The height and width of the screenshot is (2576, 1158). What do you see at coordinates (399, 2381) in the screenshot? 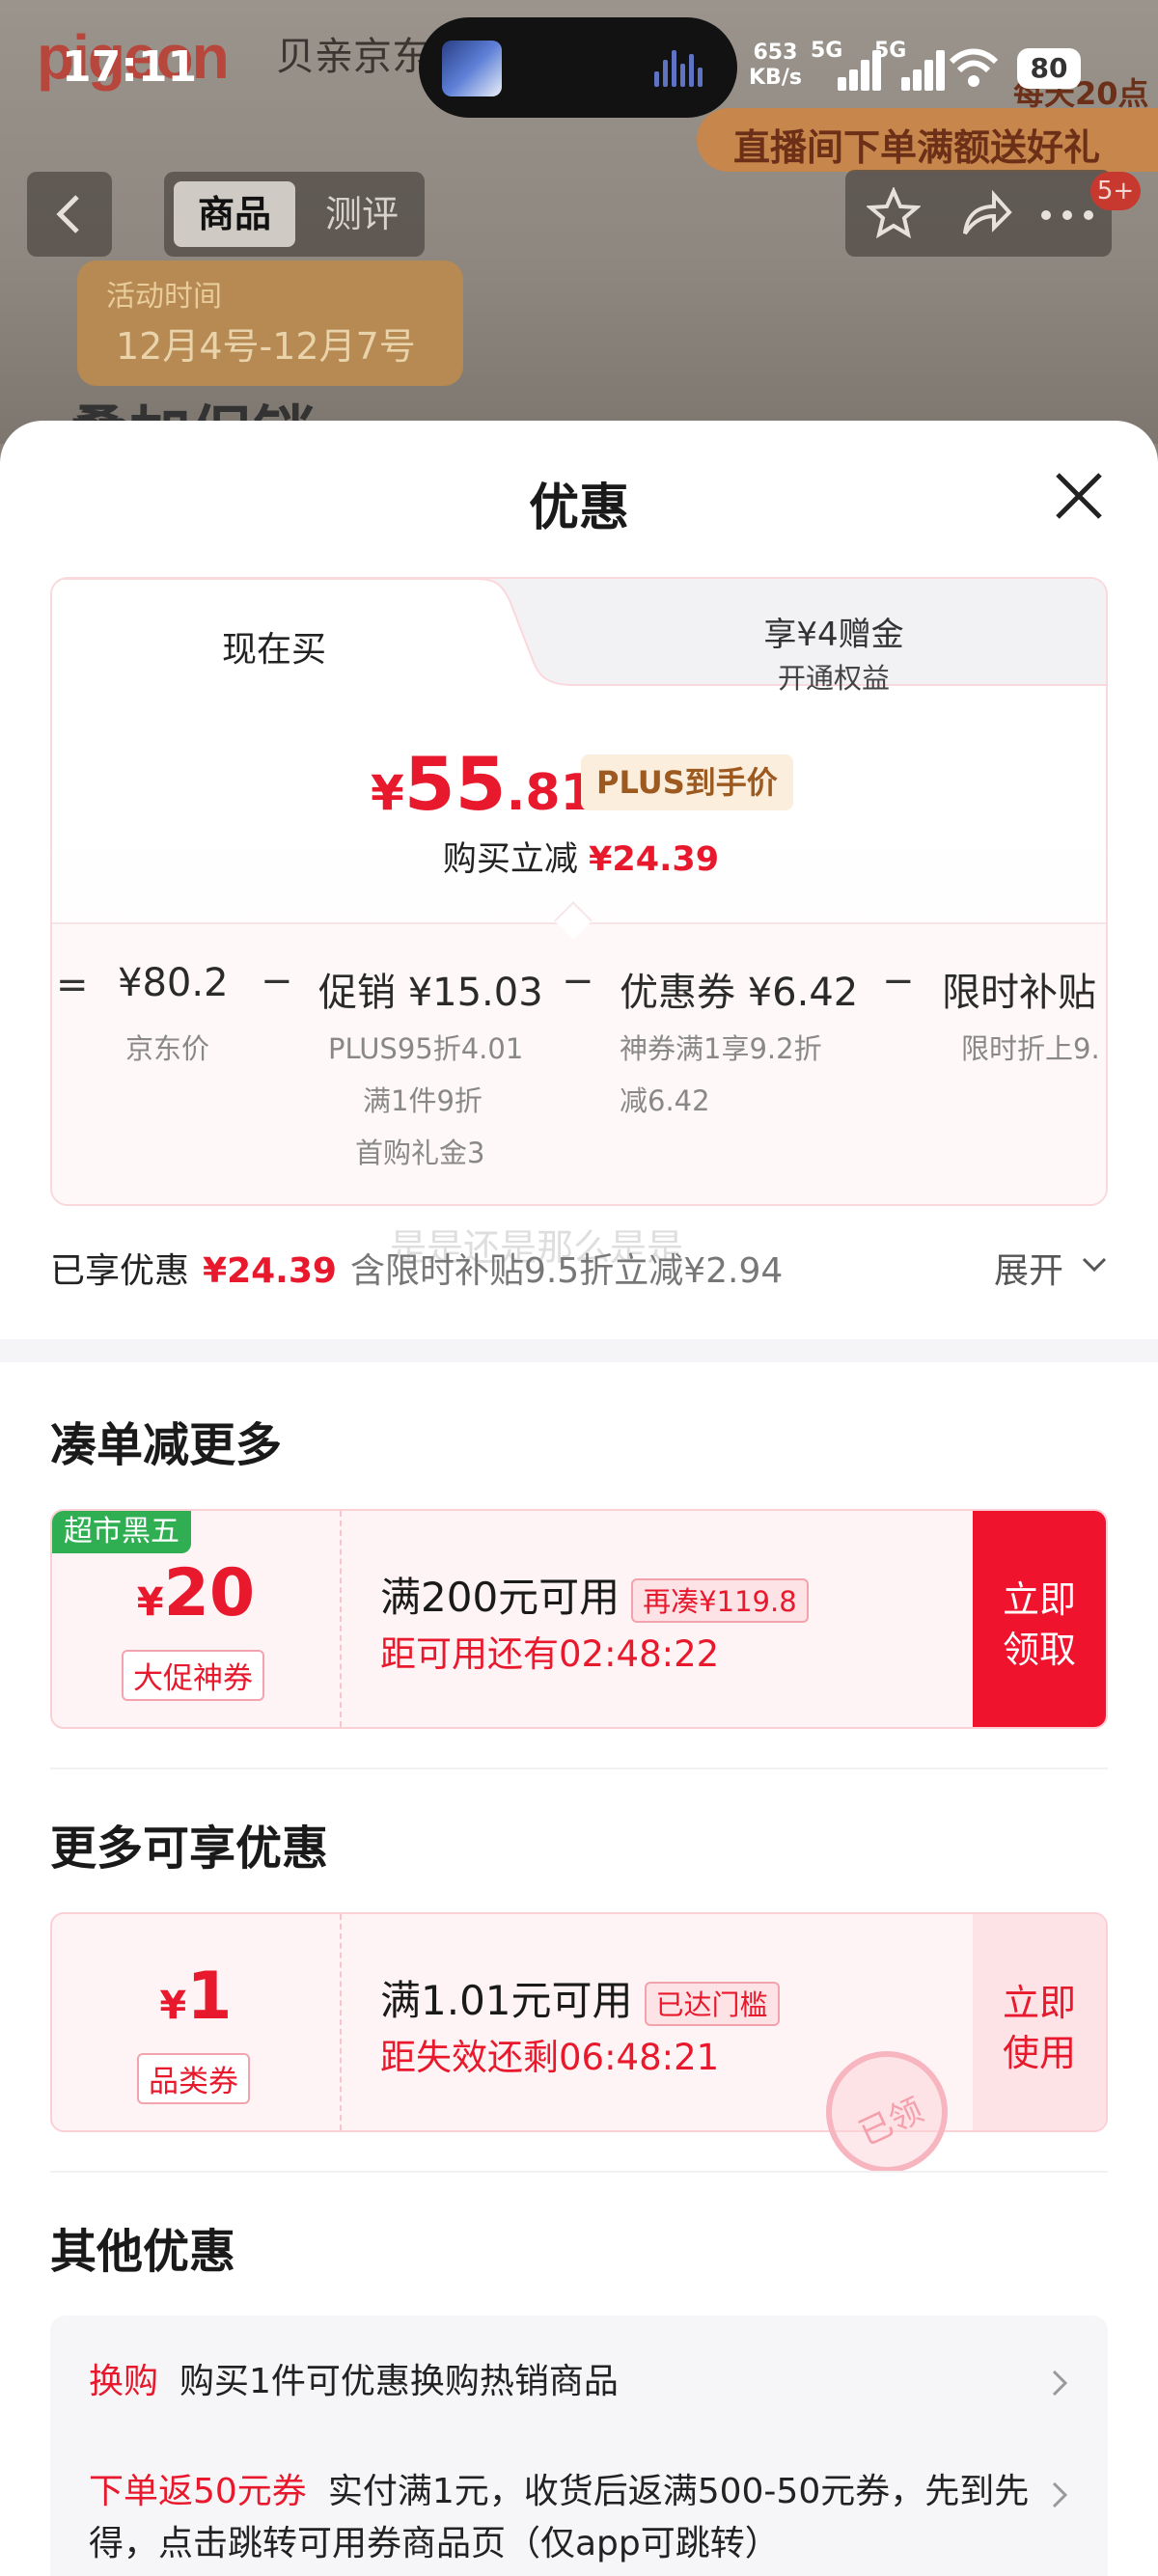
I see `offer-text: 购买1件可优惠换购热销商品` at bounding box center [399, 2381].